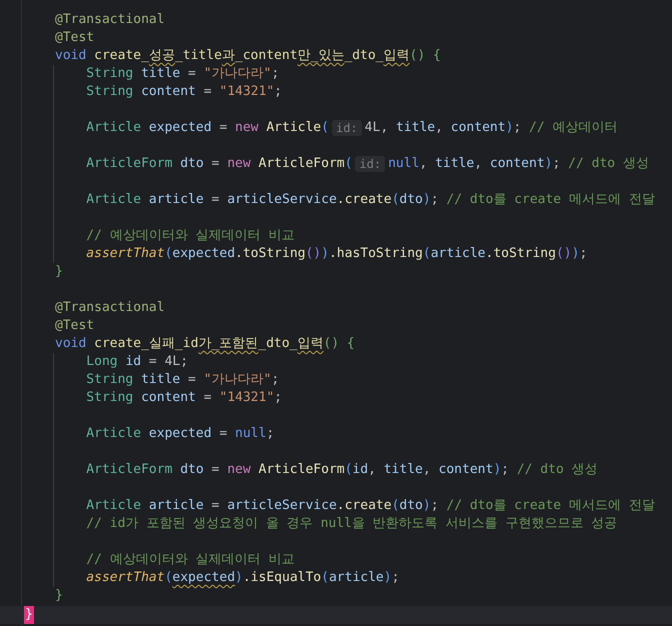 This screenshot has height=626, width=672. Describe the element at coordinates (219, 164) in the screenshot. I see `code-line: ArticleForm dto = new ArticleForm(` at that location.